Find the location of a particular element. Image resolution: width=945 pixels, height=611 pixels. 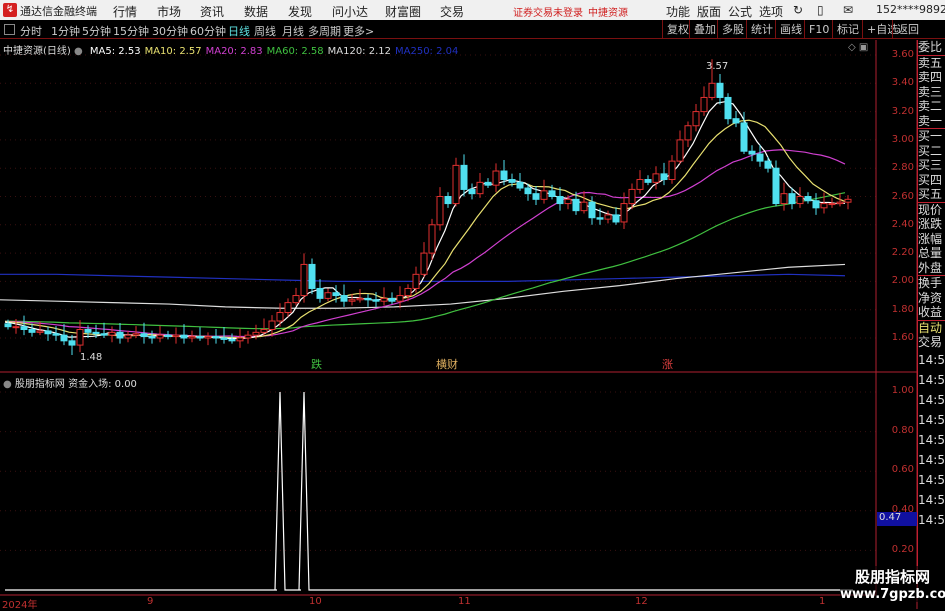

settings-chevron-icon: ● is located at coordinates (7, 384).